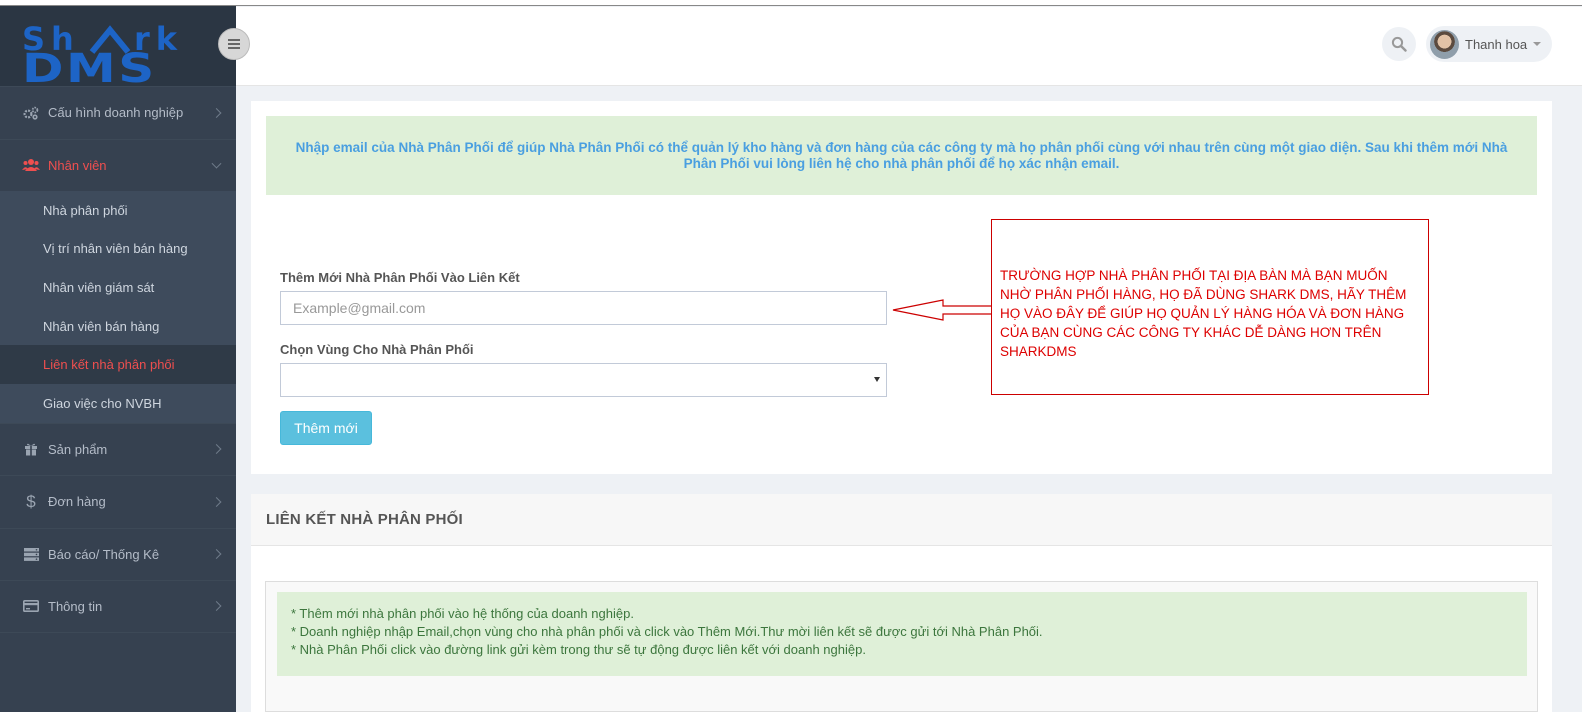 Image resolution: width=1582 pixels, height=712 pixels. Describe the element at coordinates (1444, 44) in the screenshot. I see `avatar` at that location.